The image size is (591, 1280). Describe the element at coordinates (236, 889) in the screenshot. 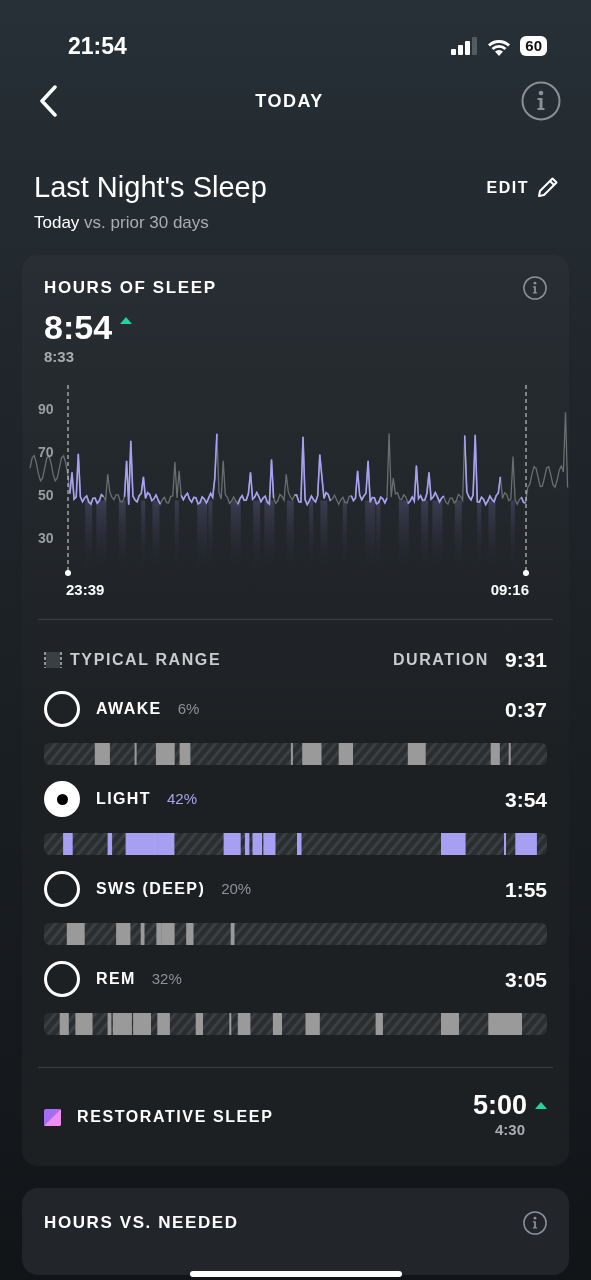

I see `stage-percent: 20%` at that location.